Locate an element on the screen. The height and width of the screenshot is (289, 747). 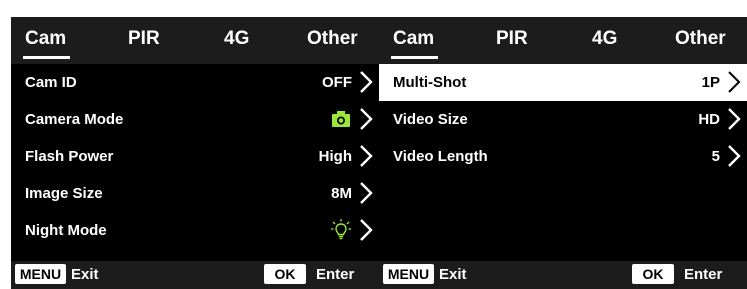
setting-label: Camera Mode is located at coordinates (74, 119).